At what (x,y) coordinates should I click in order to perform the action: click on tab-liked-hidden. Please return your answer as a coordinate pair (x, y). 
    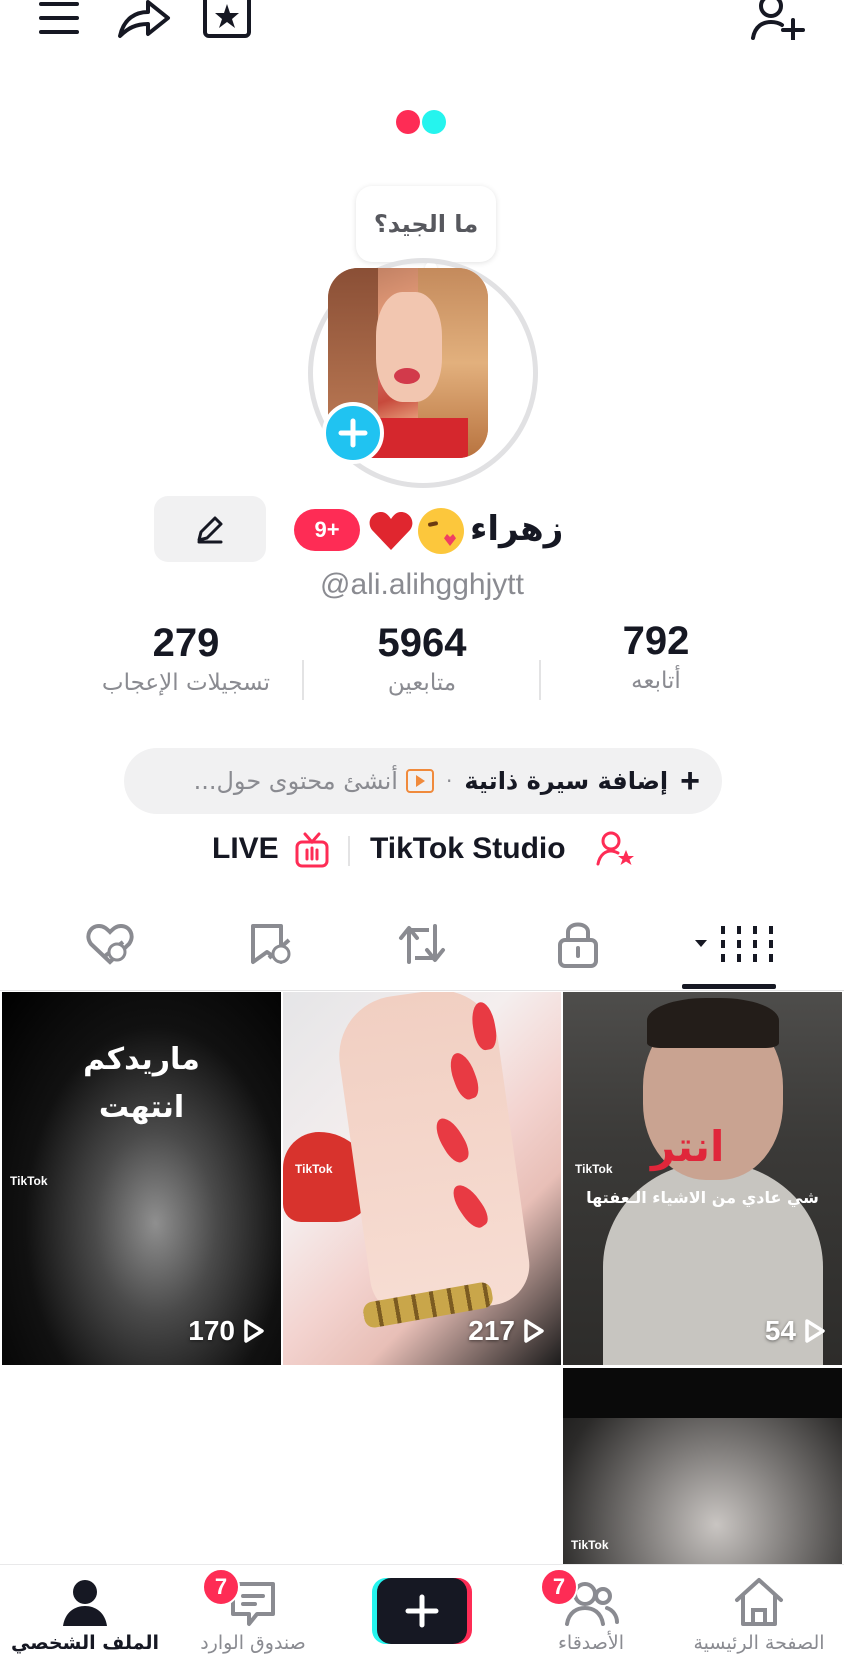
    Looking at the image, I should click on (110, 944).